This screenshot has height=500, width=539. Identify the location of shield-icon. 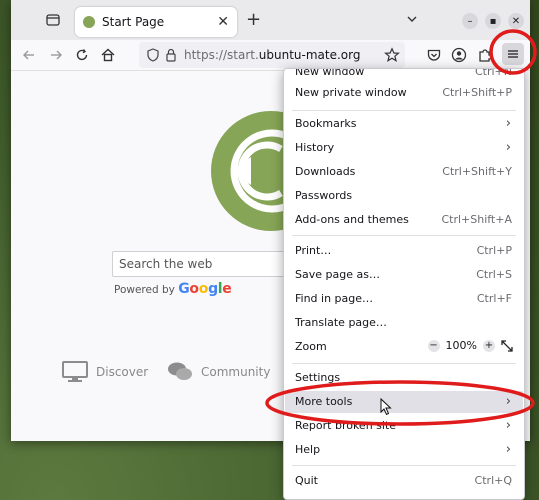
(153, 55).